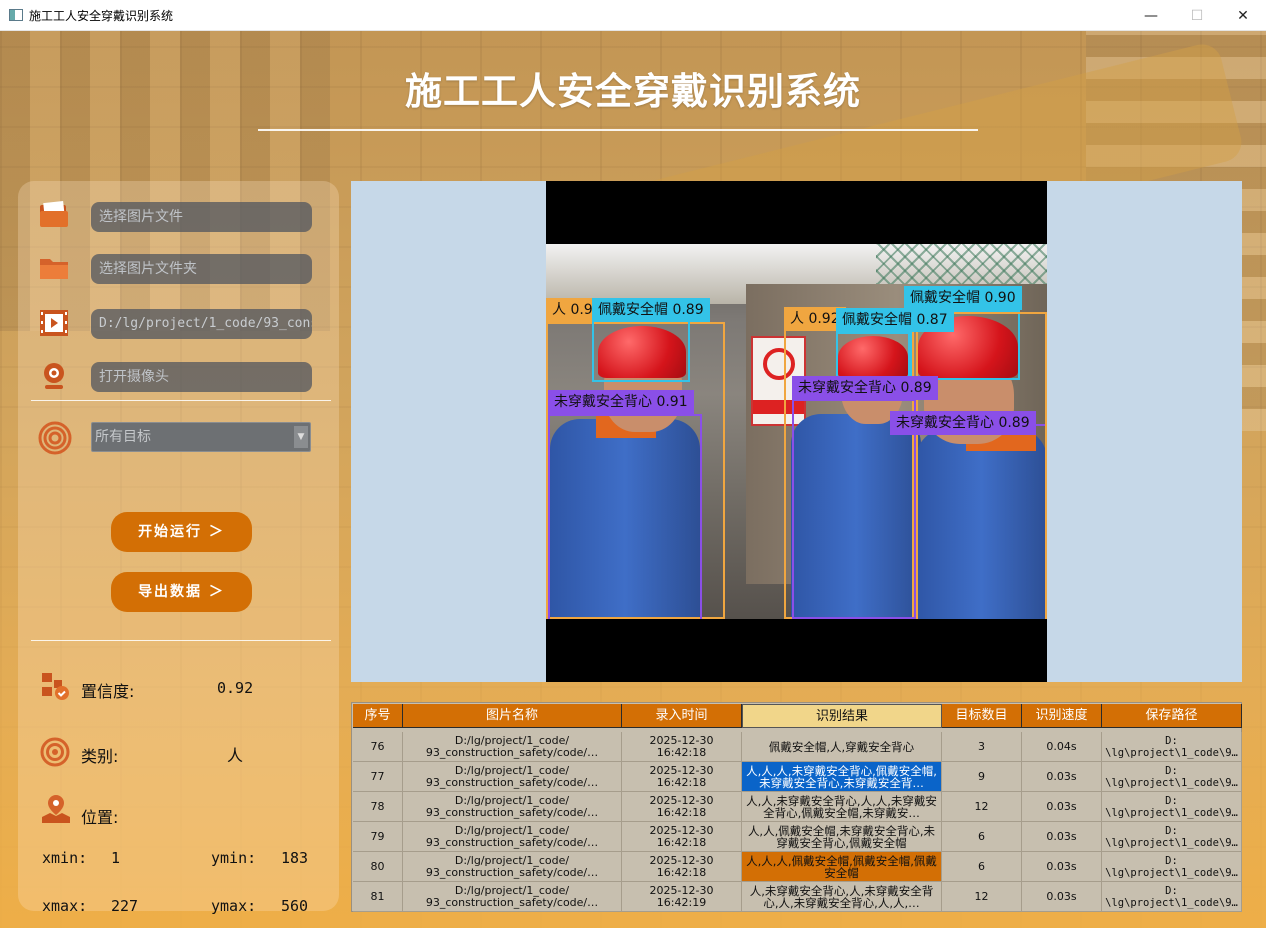 Image resolution: width=1266 pixels, height=928 pixels. I want to click on cell-id: 76, so click(378, 747).